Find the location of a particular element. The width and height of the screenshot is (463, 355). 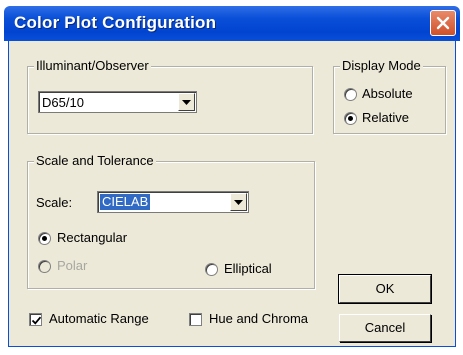

hue-chroma-checkbox is located at coordinates (195, 319).